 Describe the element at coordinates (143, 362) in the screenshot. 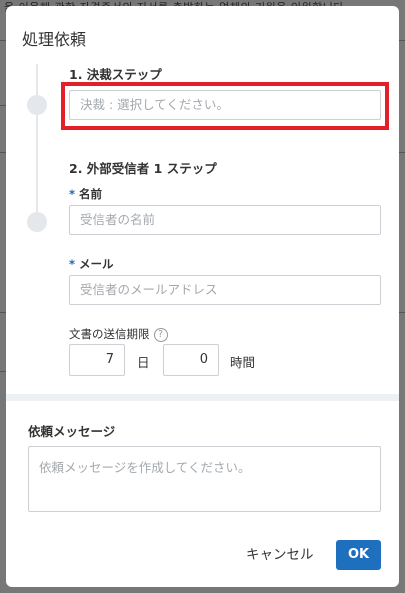

I see `days-unit: 日` at that location.